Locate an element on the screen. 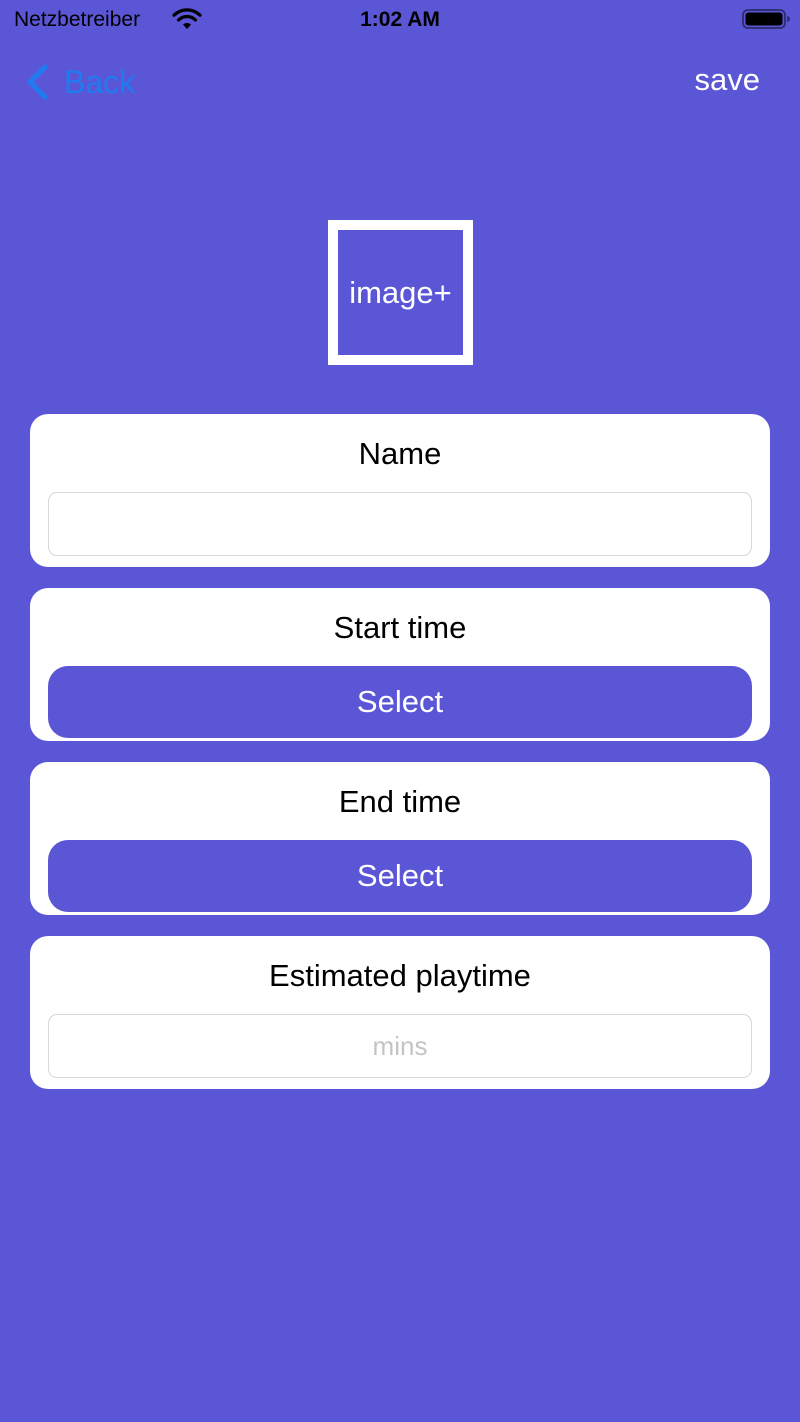 This screenshot has height=1422, width=800. image-picker-button: image+ is located at coordinates (400, 292).